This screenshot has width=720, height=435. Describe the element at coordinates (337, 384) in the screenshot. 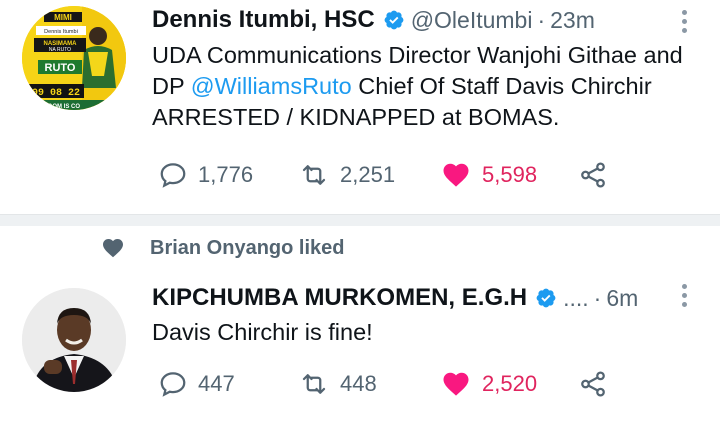

I see `retweet-button: 448` at that location.